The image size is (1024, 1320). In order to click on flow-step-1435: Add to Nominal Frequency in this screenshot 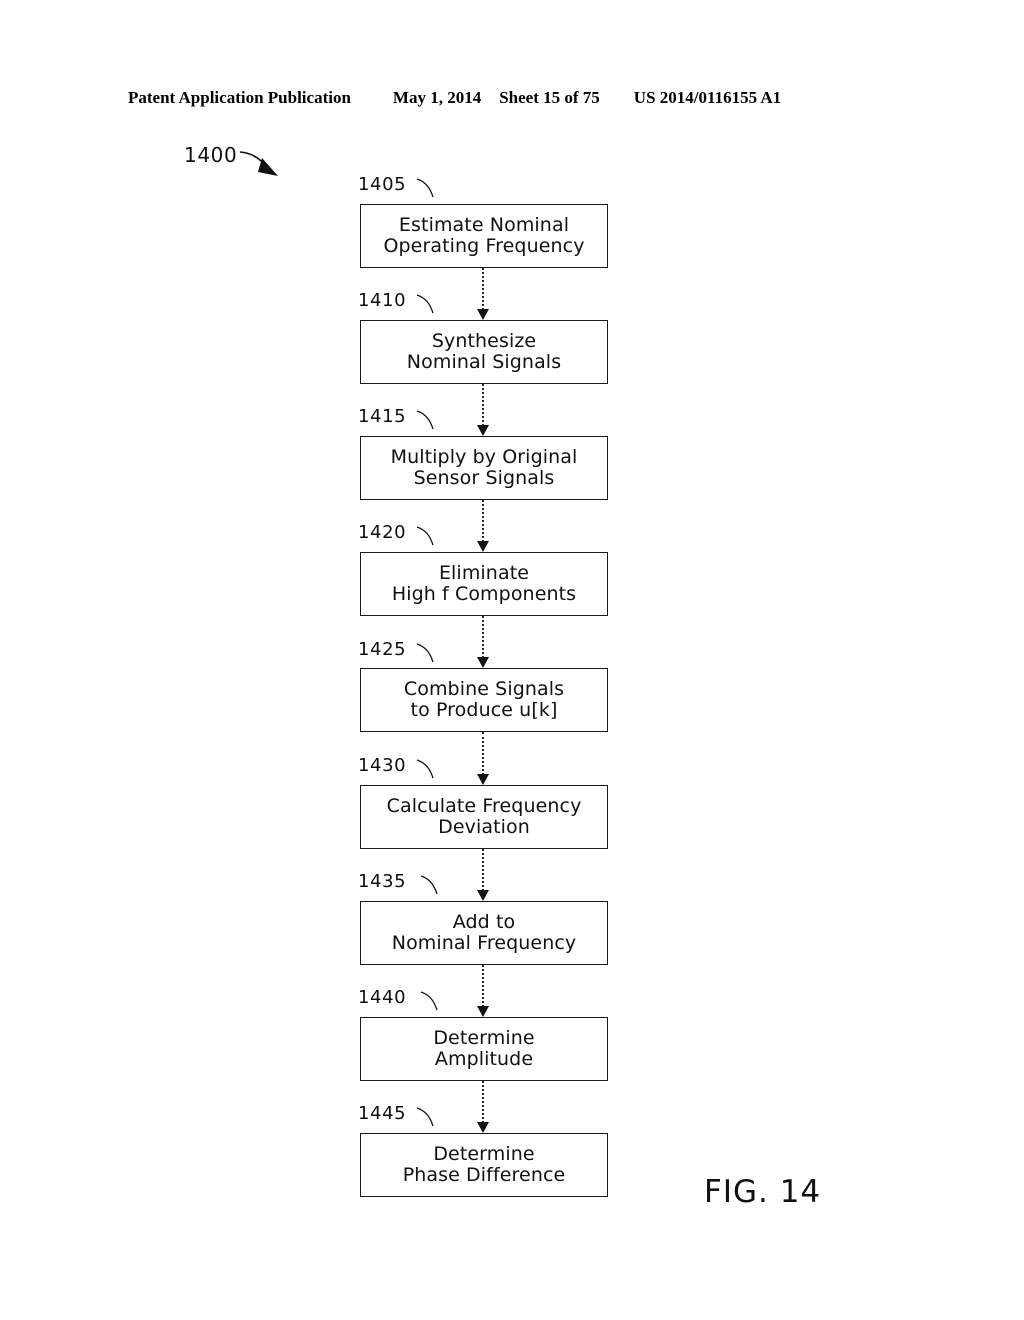, I will do `click(484, 933)`.